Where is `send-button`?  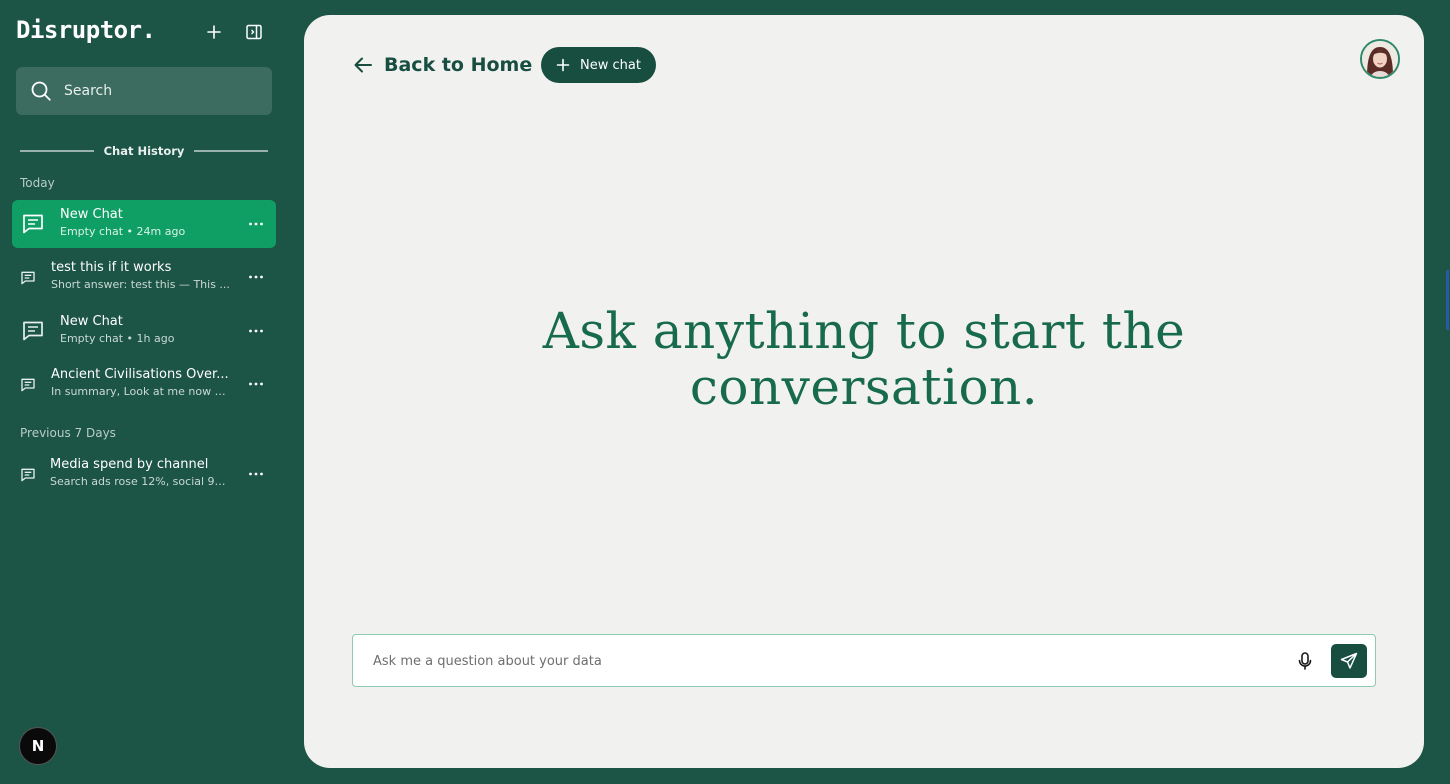 send-button is located at coordinates (1349, 661).